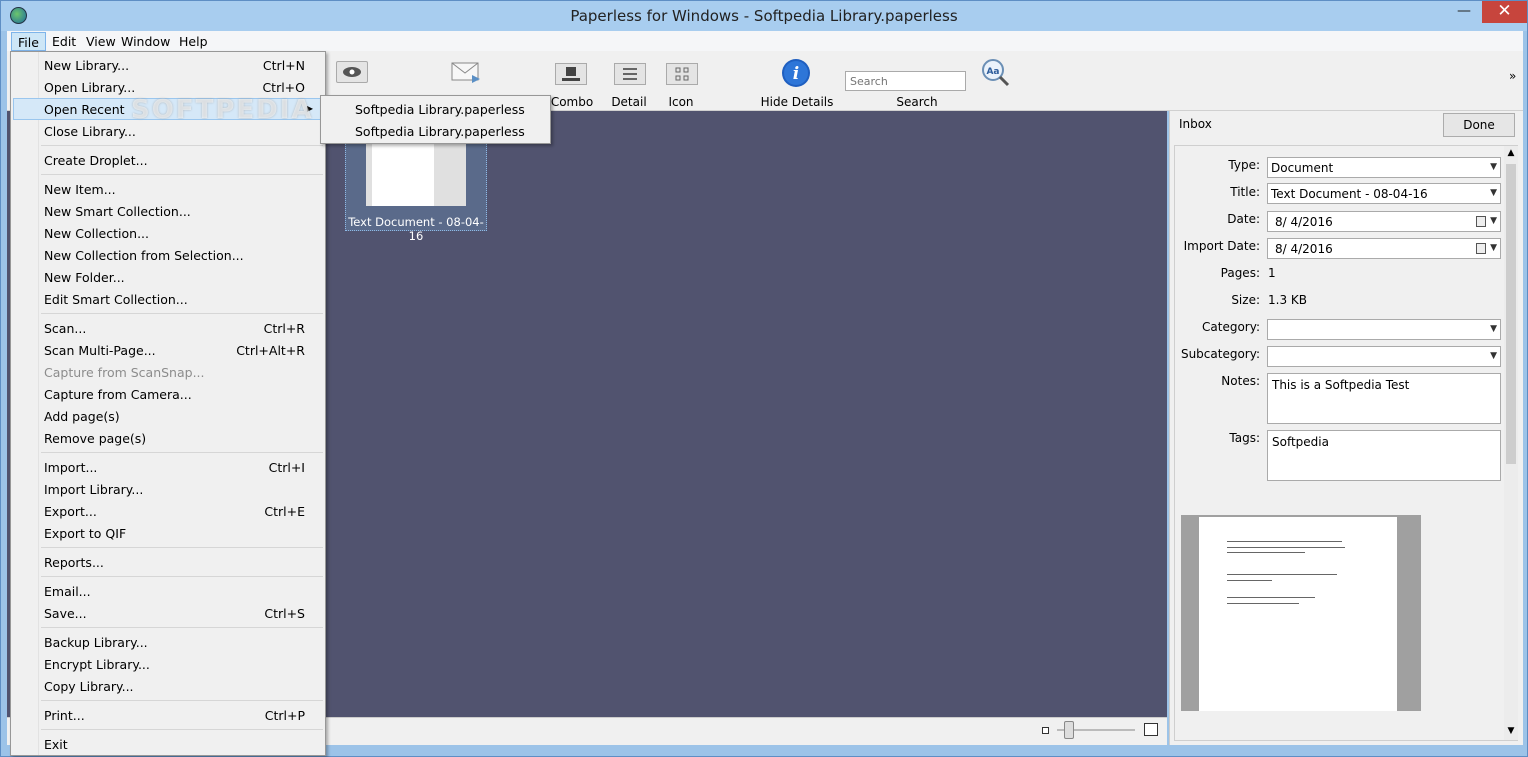 The image size is (1528, 757). I want to click on menu-item-import: Import... Ctrl+I, so click(168, 467).